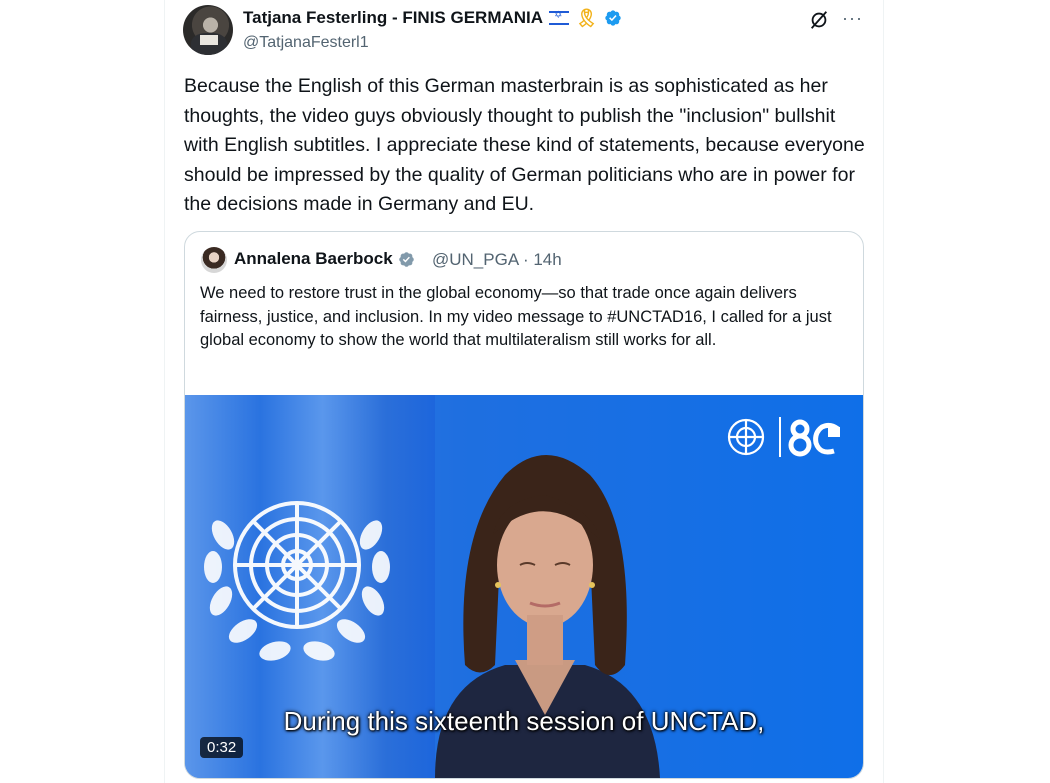 The image size is (1050, 783). Describe the element at coordinates (524, 721) in the screenshot. I see `video-subtitle: During this sixteenth session of UNCTAD,` at that location.